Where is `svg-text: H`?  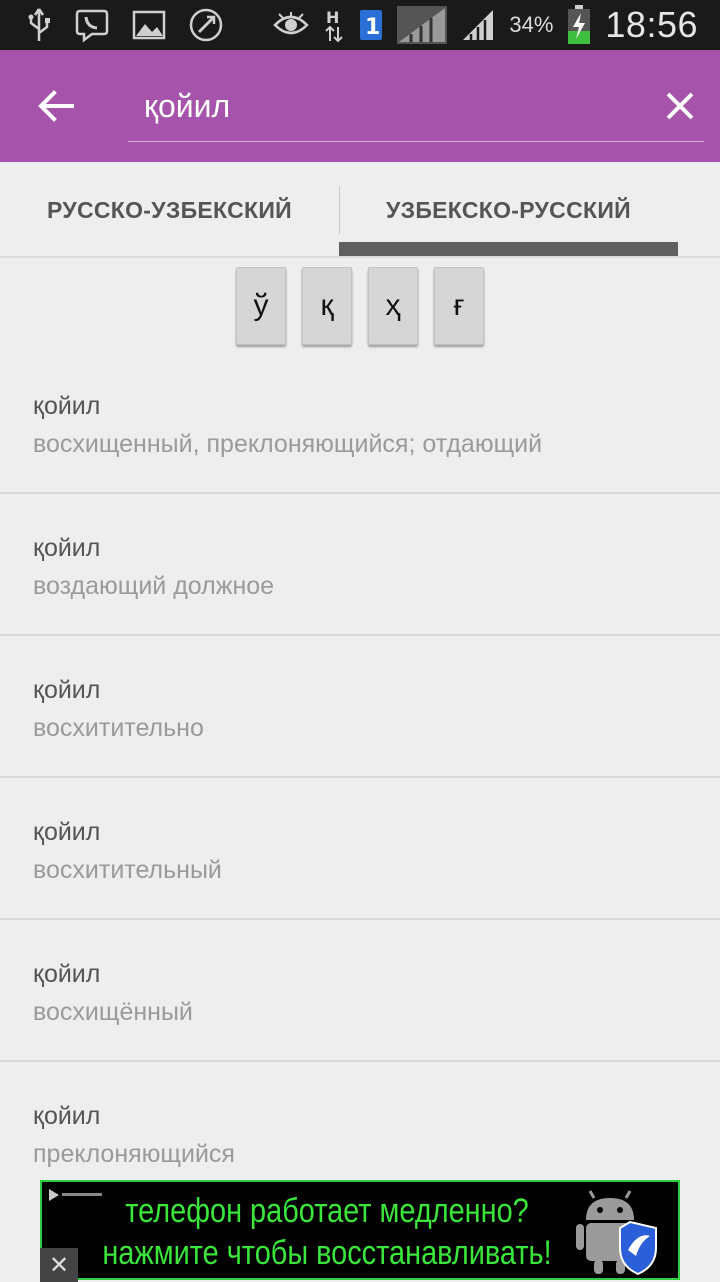 svg-text: H is located at coordinates (332, 17).